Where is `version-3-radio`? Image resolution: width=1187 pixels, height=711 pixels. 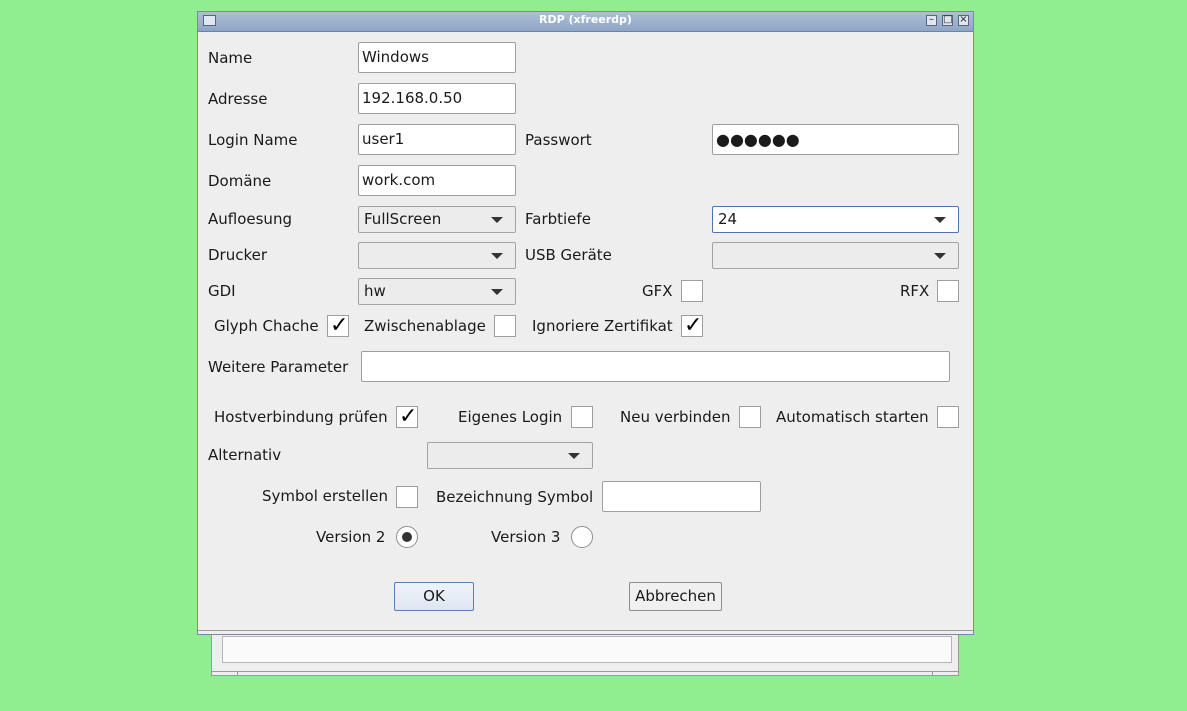
version-3-radio is located at coordinates (582, 537).